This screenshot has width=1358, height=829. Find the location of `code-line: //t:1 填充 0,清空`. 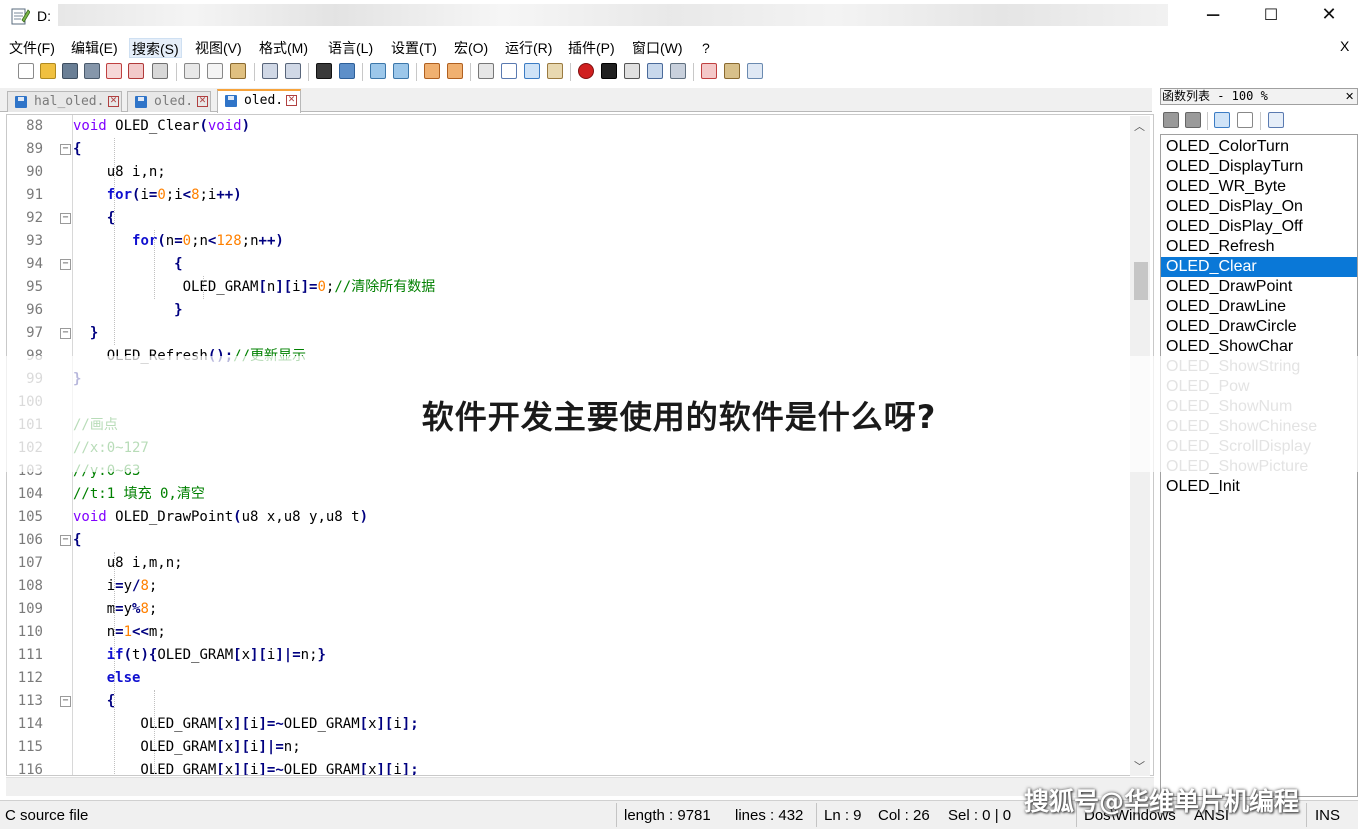

code-line: //t:1 填充 0,清空 is located at coordinates (139, 494).